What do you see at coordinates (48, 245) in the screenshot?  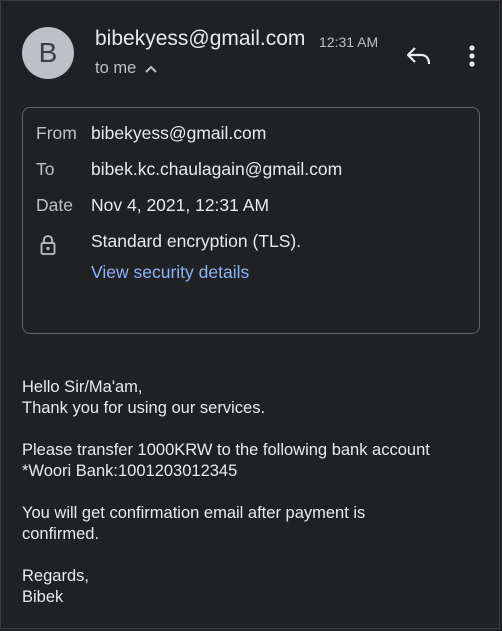 I see `lock-icon` at bounding box center [48, 245].